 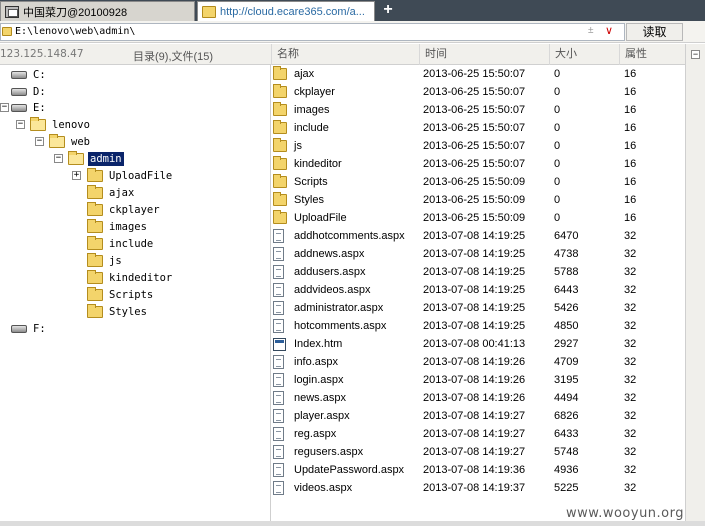 I want to click on read-button: 读取, so click(x=654, y=32).